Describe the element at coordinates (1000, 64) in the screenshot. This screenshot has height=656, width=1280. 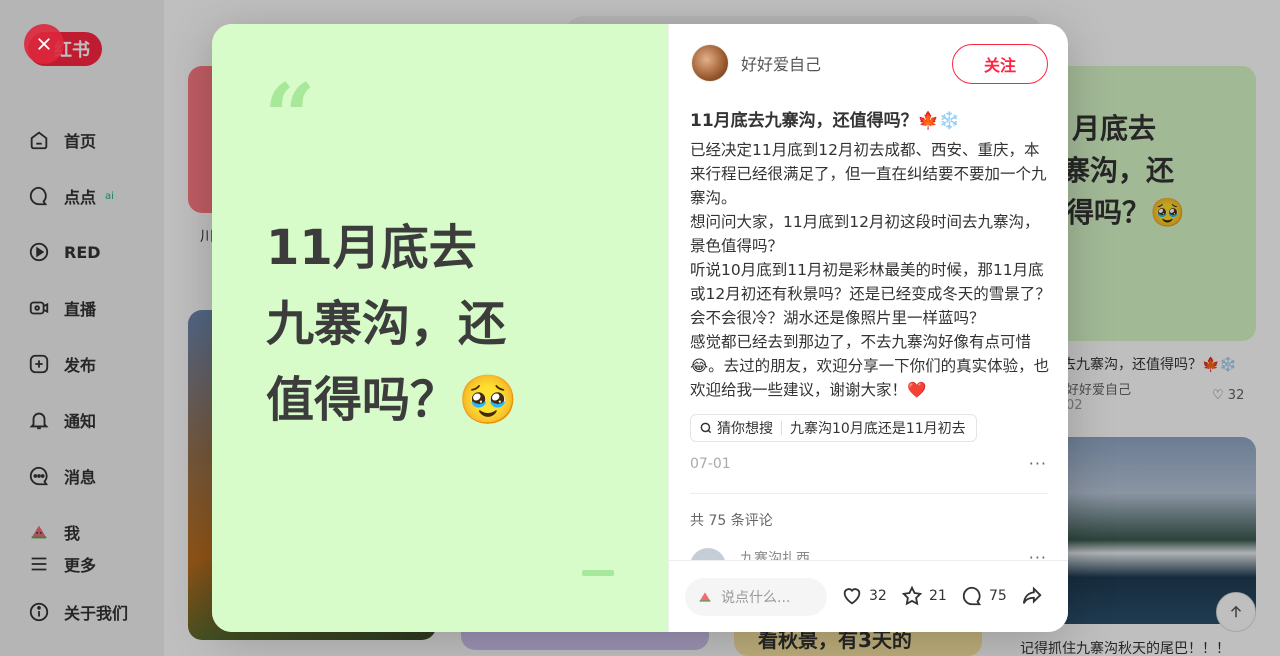
I see `follow-button: 关注` at that location.